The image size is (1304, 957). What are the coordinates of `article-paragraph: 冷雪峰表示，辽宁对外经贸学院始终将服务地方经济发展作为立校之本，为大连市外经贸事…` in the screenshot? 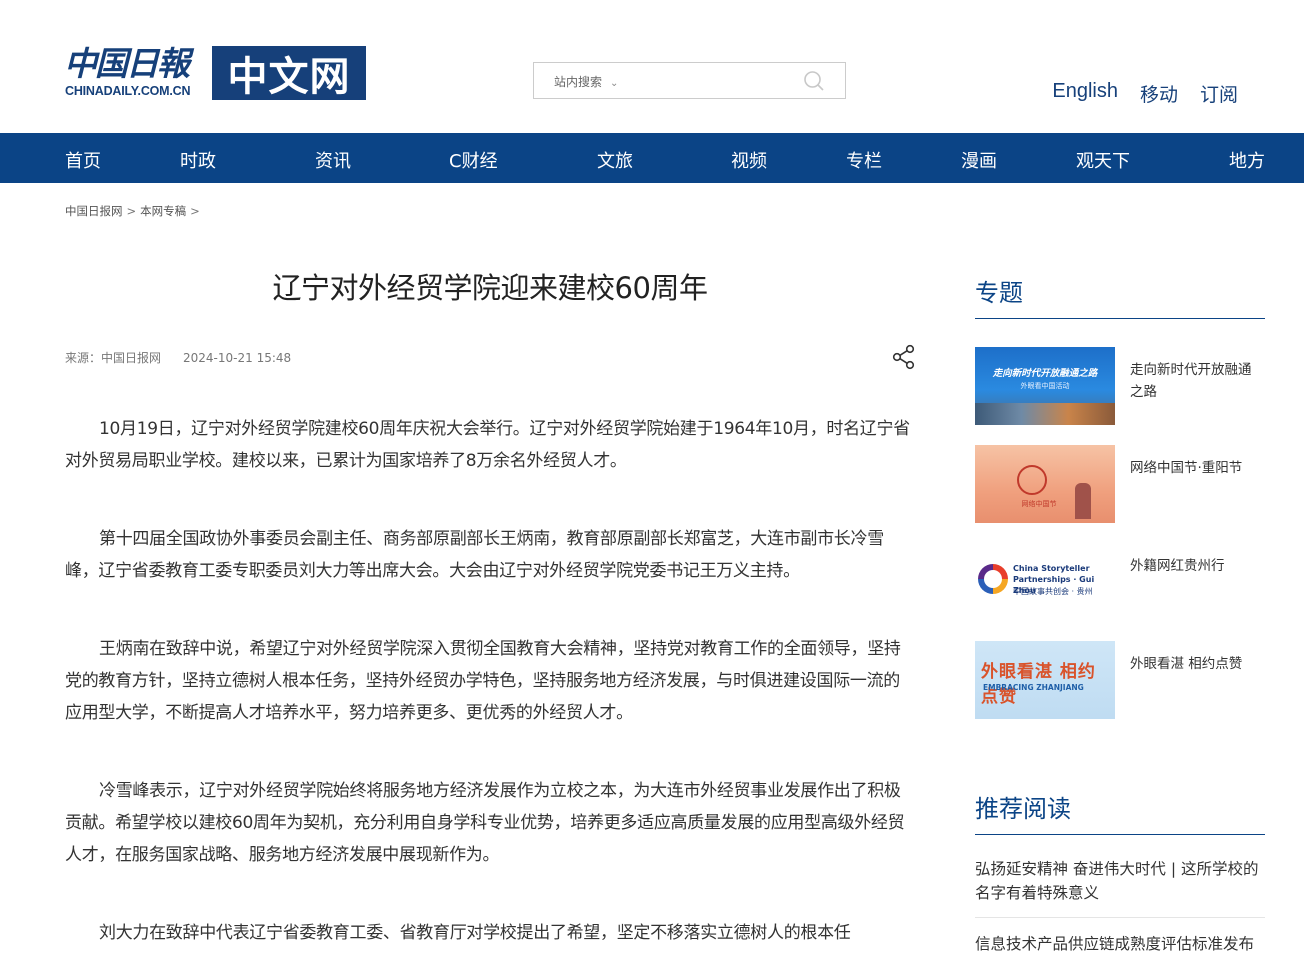 It's located at (485, 823).